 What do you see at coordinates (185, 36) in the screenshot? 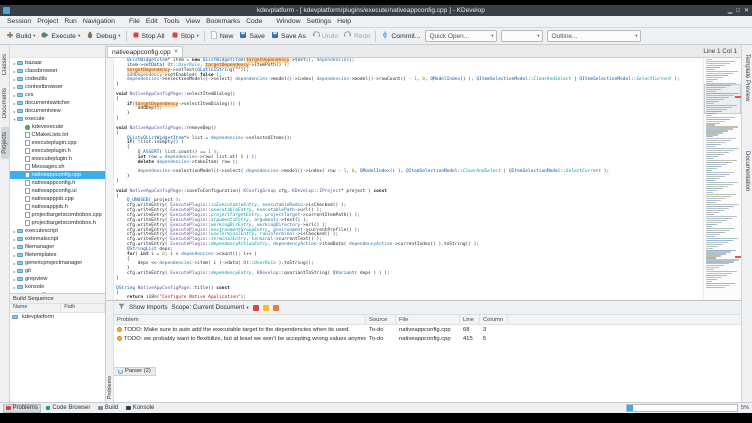
I see `stop-button: Stop ▾` at bounding box center [185, 36].